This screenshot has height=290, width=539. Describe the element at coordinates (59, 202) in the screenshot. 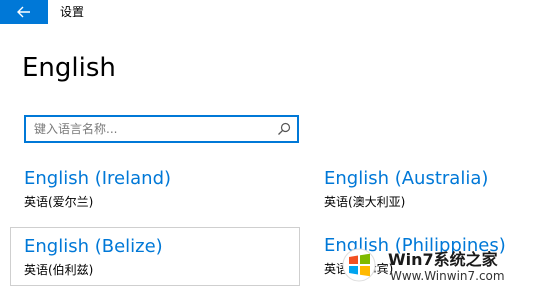

I see `language-native-name: 英语(爱尔兰)` at that location.